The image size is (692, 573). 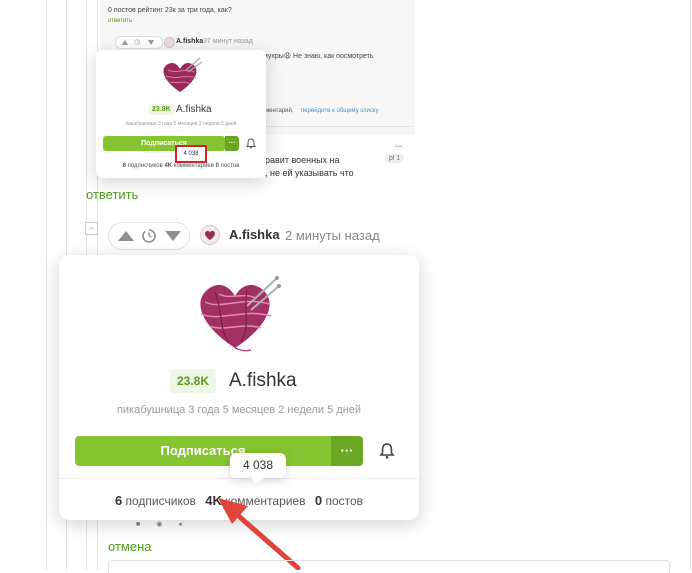 What do you see at coordinates (217, 166) in the screenshot?
I see `small-posts-num: 0` at bounding box center [217, 166].